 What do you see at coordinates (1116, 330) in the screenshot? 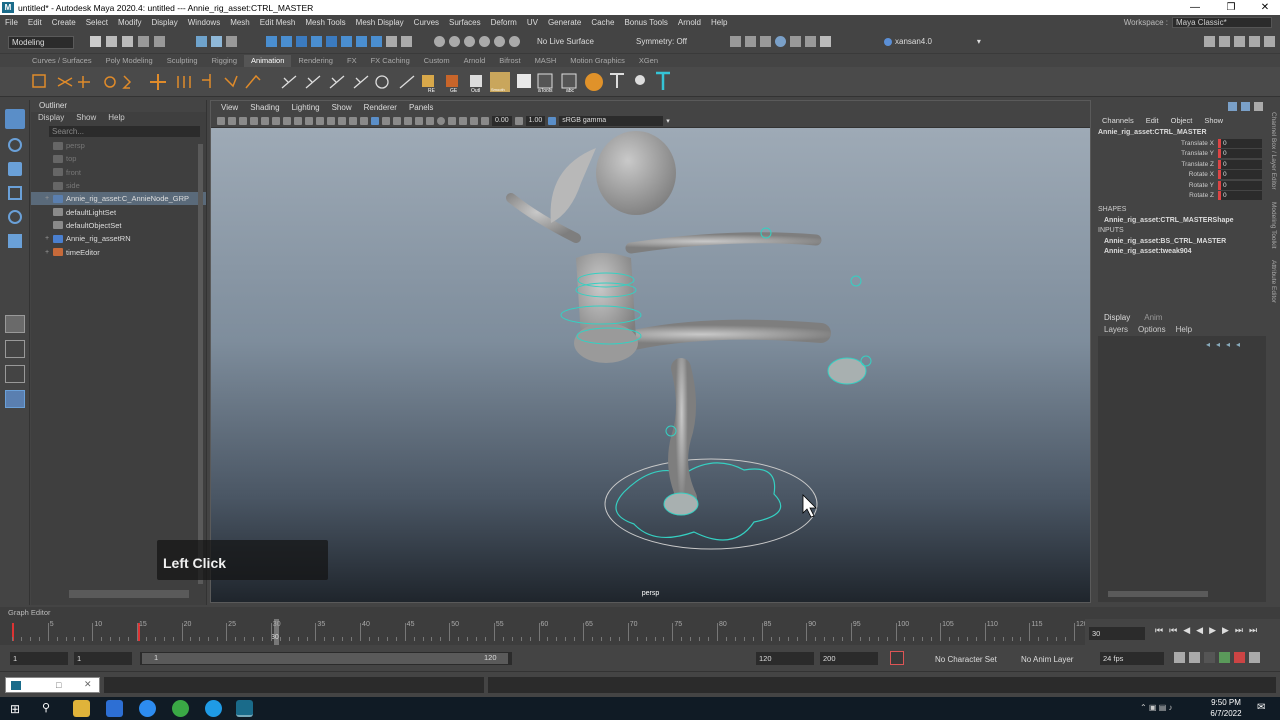
I see `layers-menu: Layers` at bounding box center [1116, 330].